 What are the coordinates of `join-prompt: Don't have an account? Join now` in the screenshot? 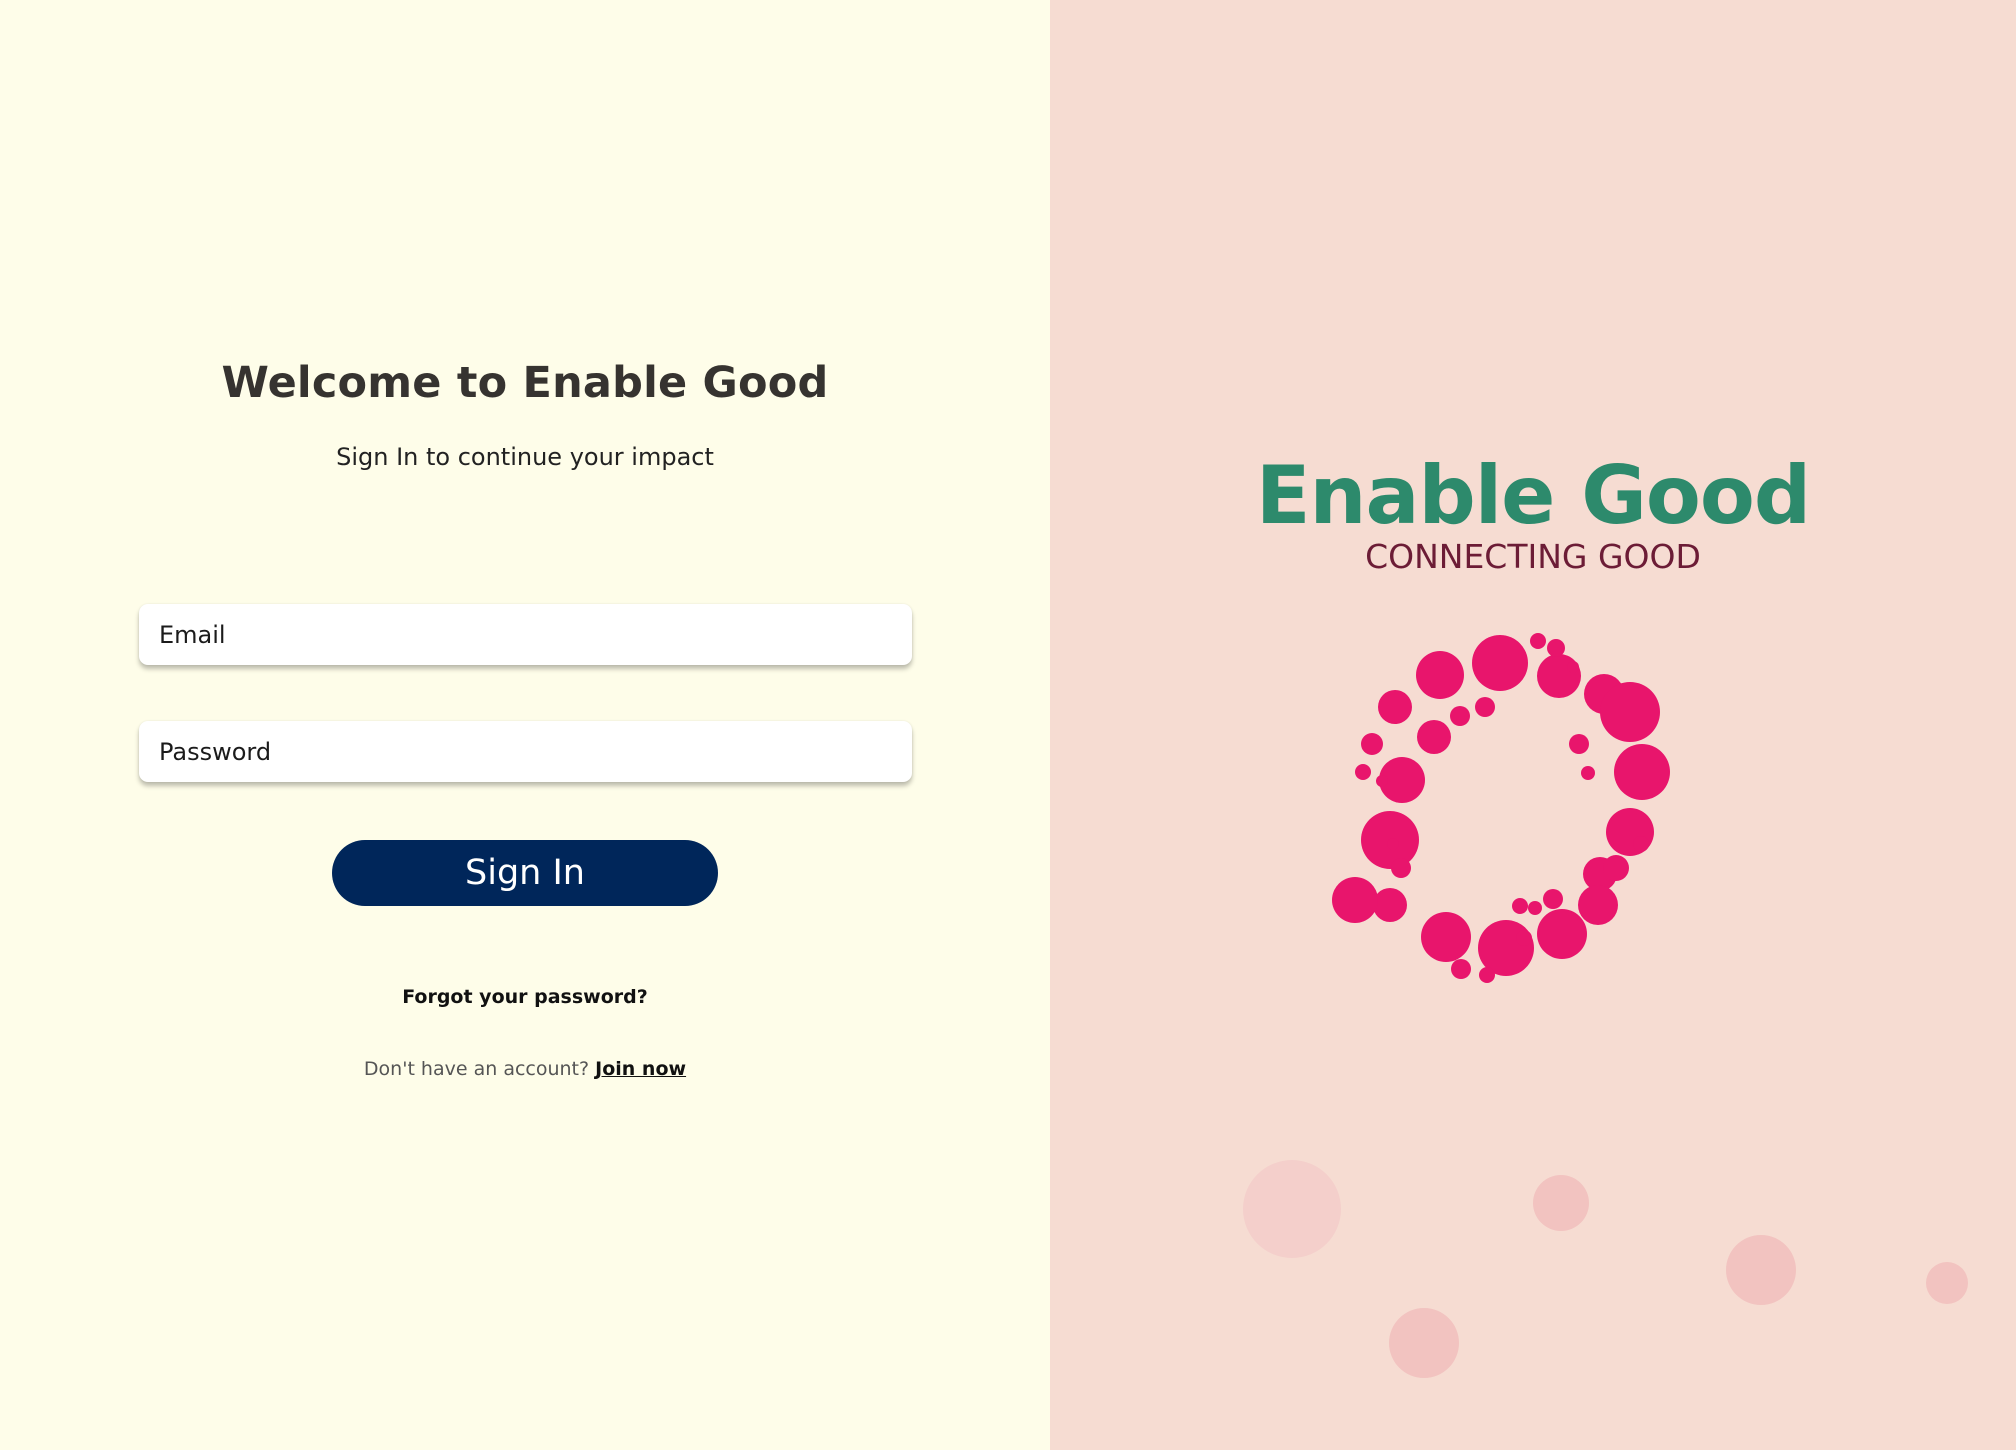 It's located at (525, 1069).